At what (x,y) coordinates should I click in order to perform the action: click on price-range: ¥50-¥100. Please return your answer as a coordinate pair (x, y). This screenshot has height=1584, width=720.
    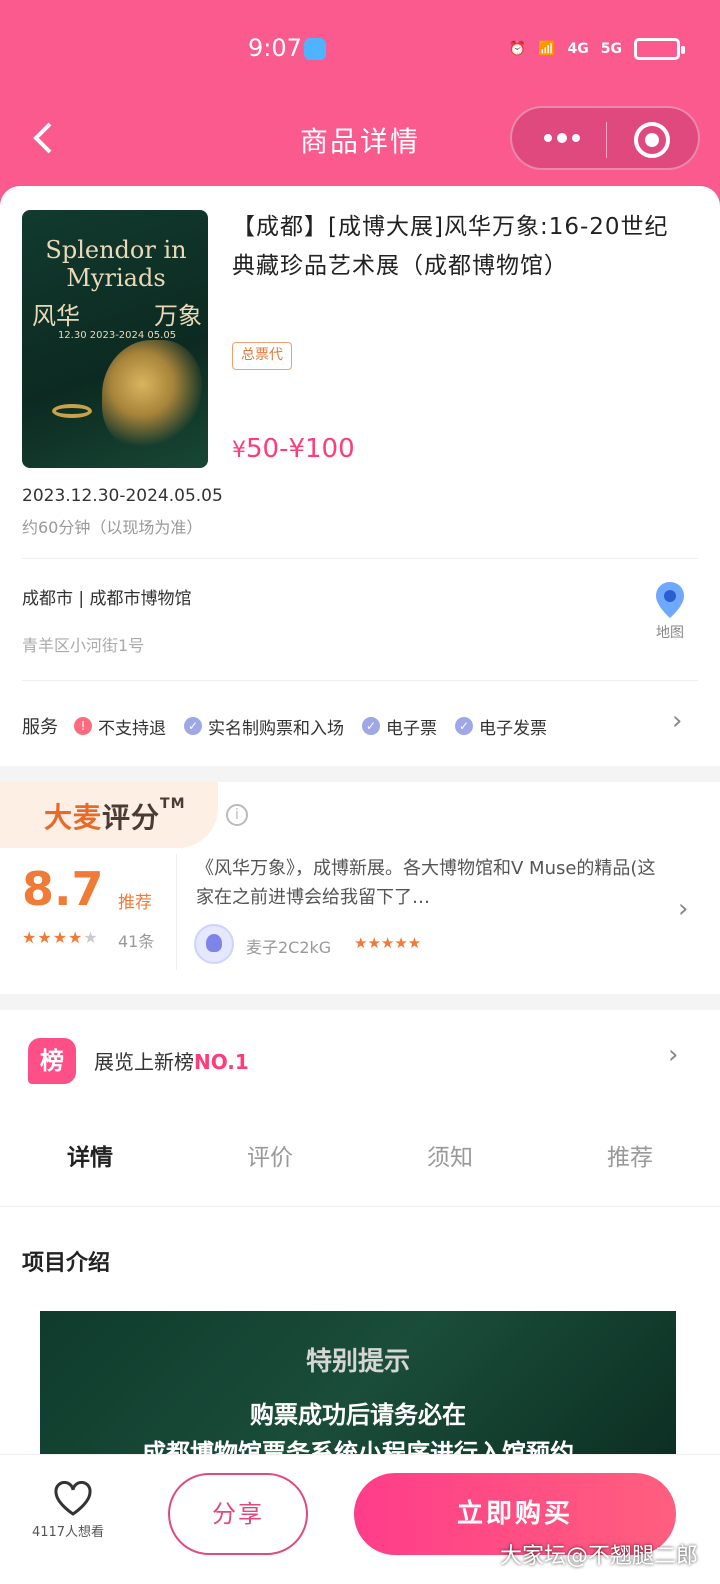
    Looking at the image, I should click on (293, 449).